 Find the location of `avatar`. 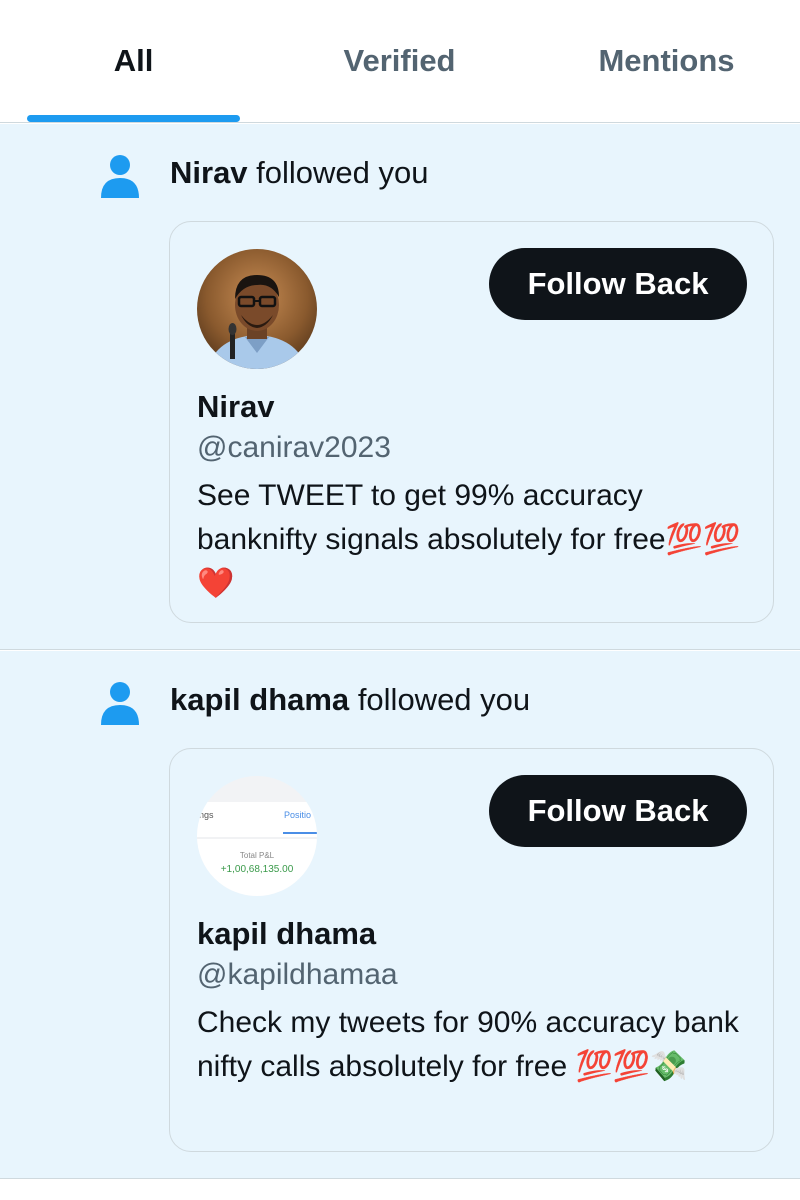

avatar is located at coordinates (257, 309).